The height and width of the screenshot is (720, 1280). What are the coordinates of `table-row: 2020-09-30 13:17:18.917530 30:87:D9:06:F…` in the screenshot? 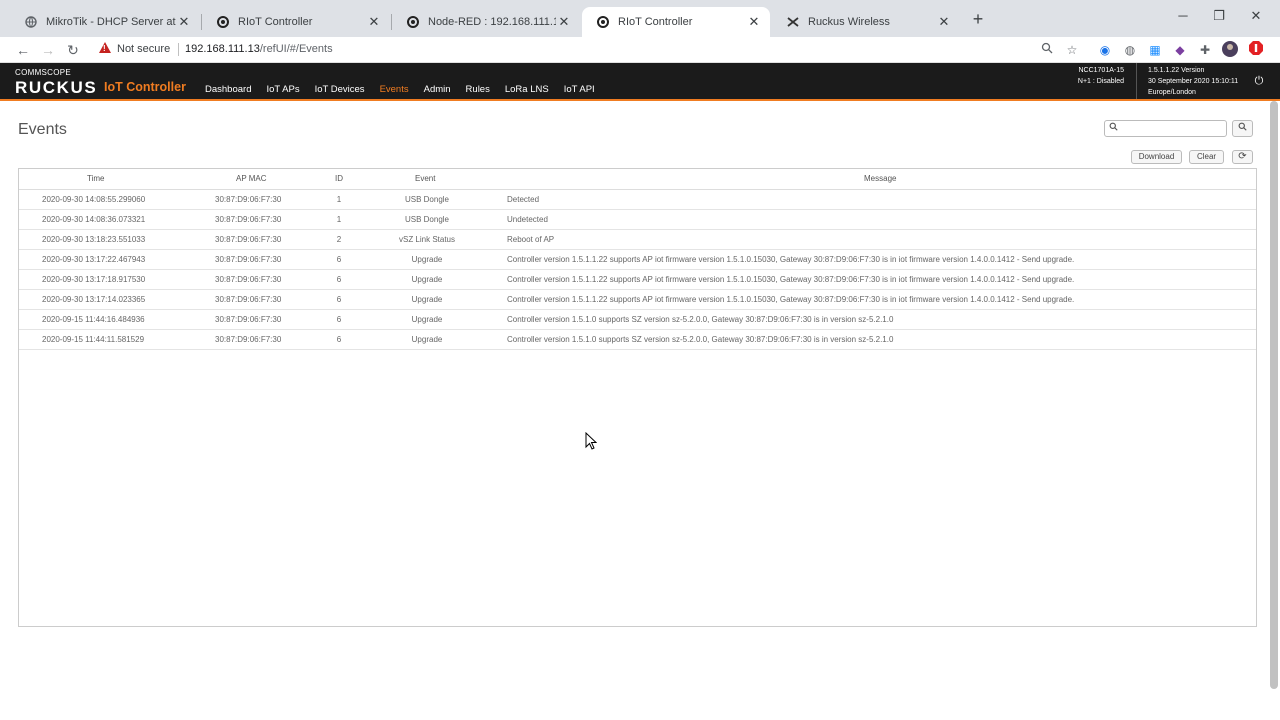 It's located at (637, 280).